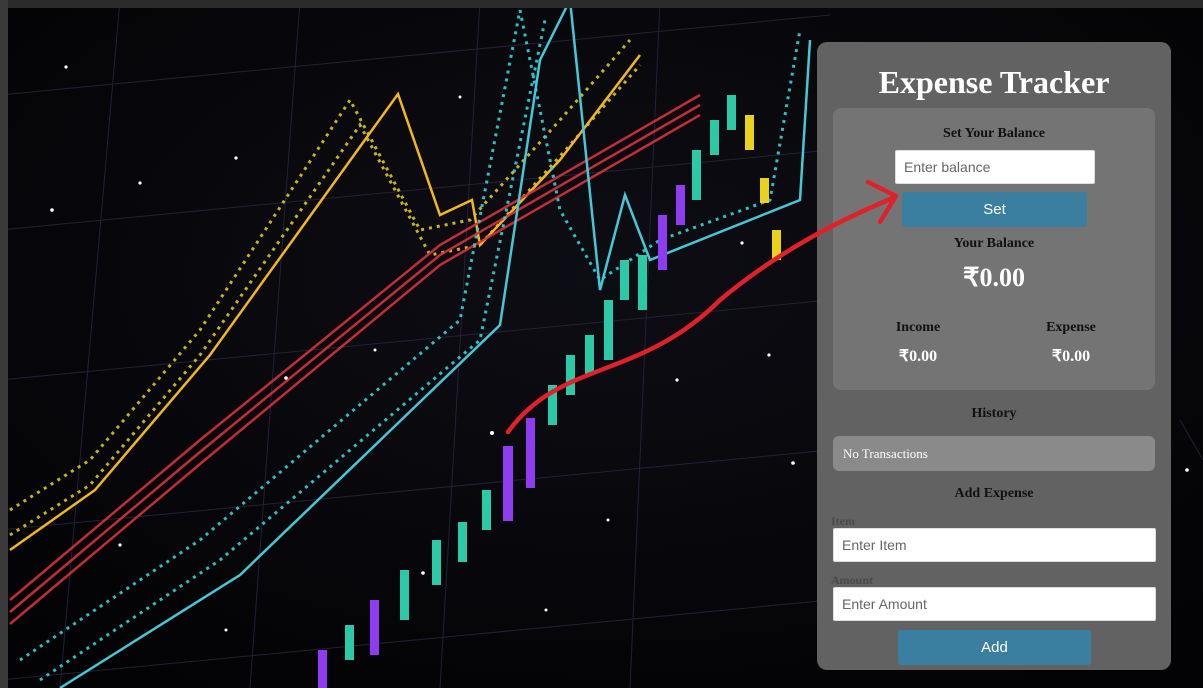 This screenshot has width=1203, height=688. Describe the element at coordinates (994, 493) in the screenshot. I see `add-expense-heading: Add Expense` at that location.